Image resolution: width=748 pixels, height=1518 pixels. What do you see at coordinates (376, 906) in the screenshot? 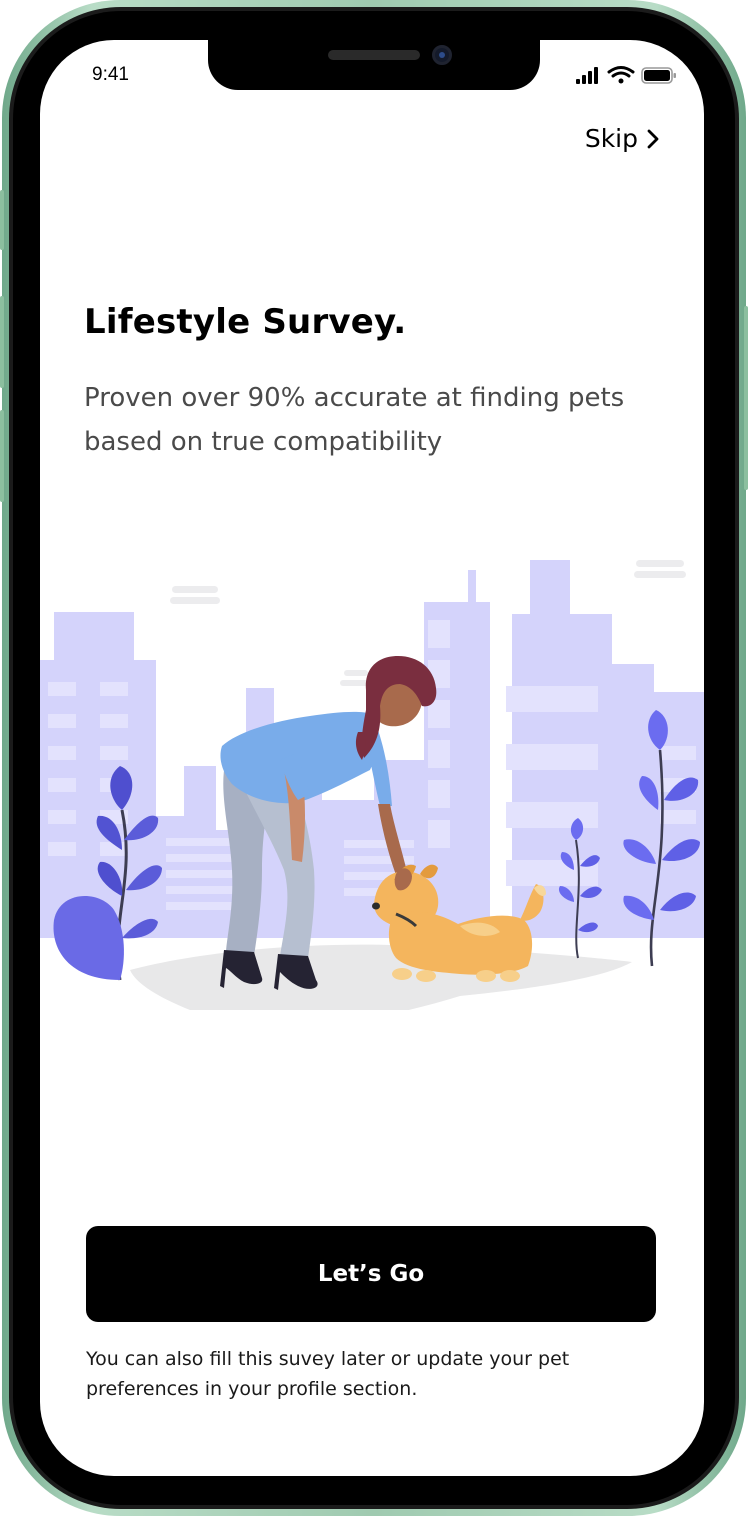
I see `dog-nose` at bounding box center [376, 906].